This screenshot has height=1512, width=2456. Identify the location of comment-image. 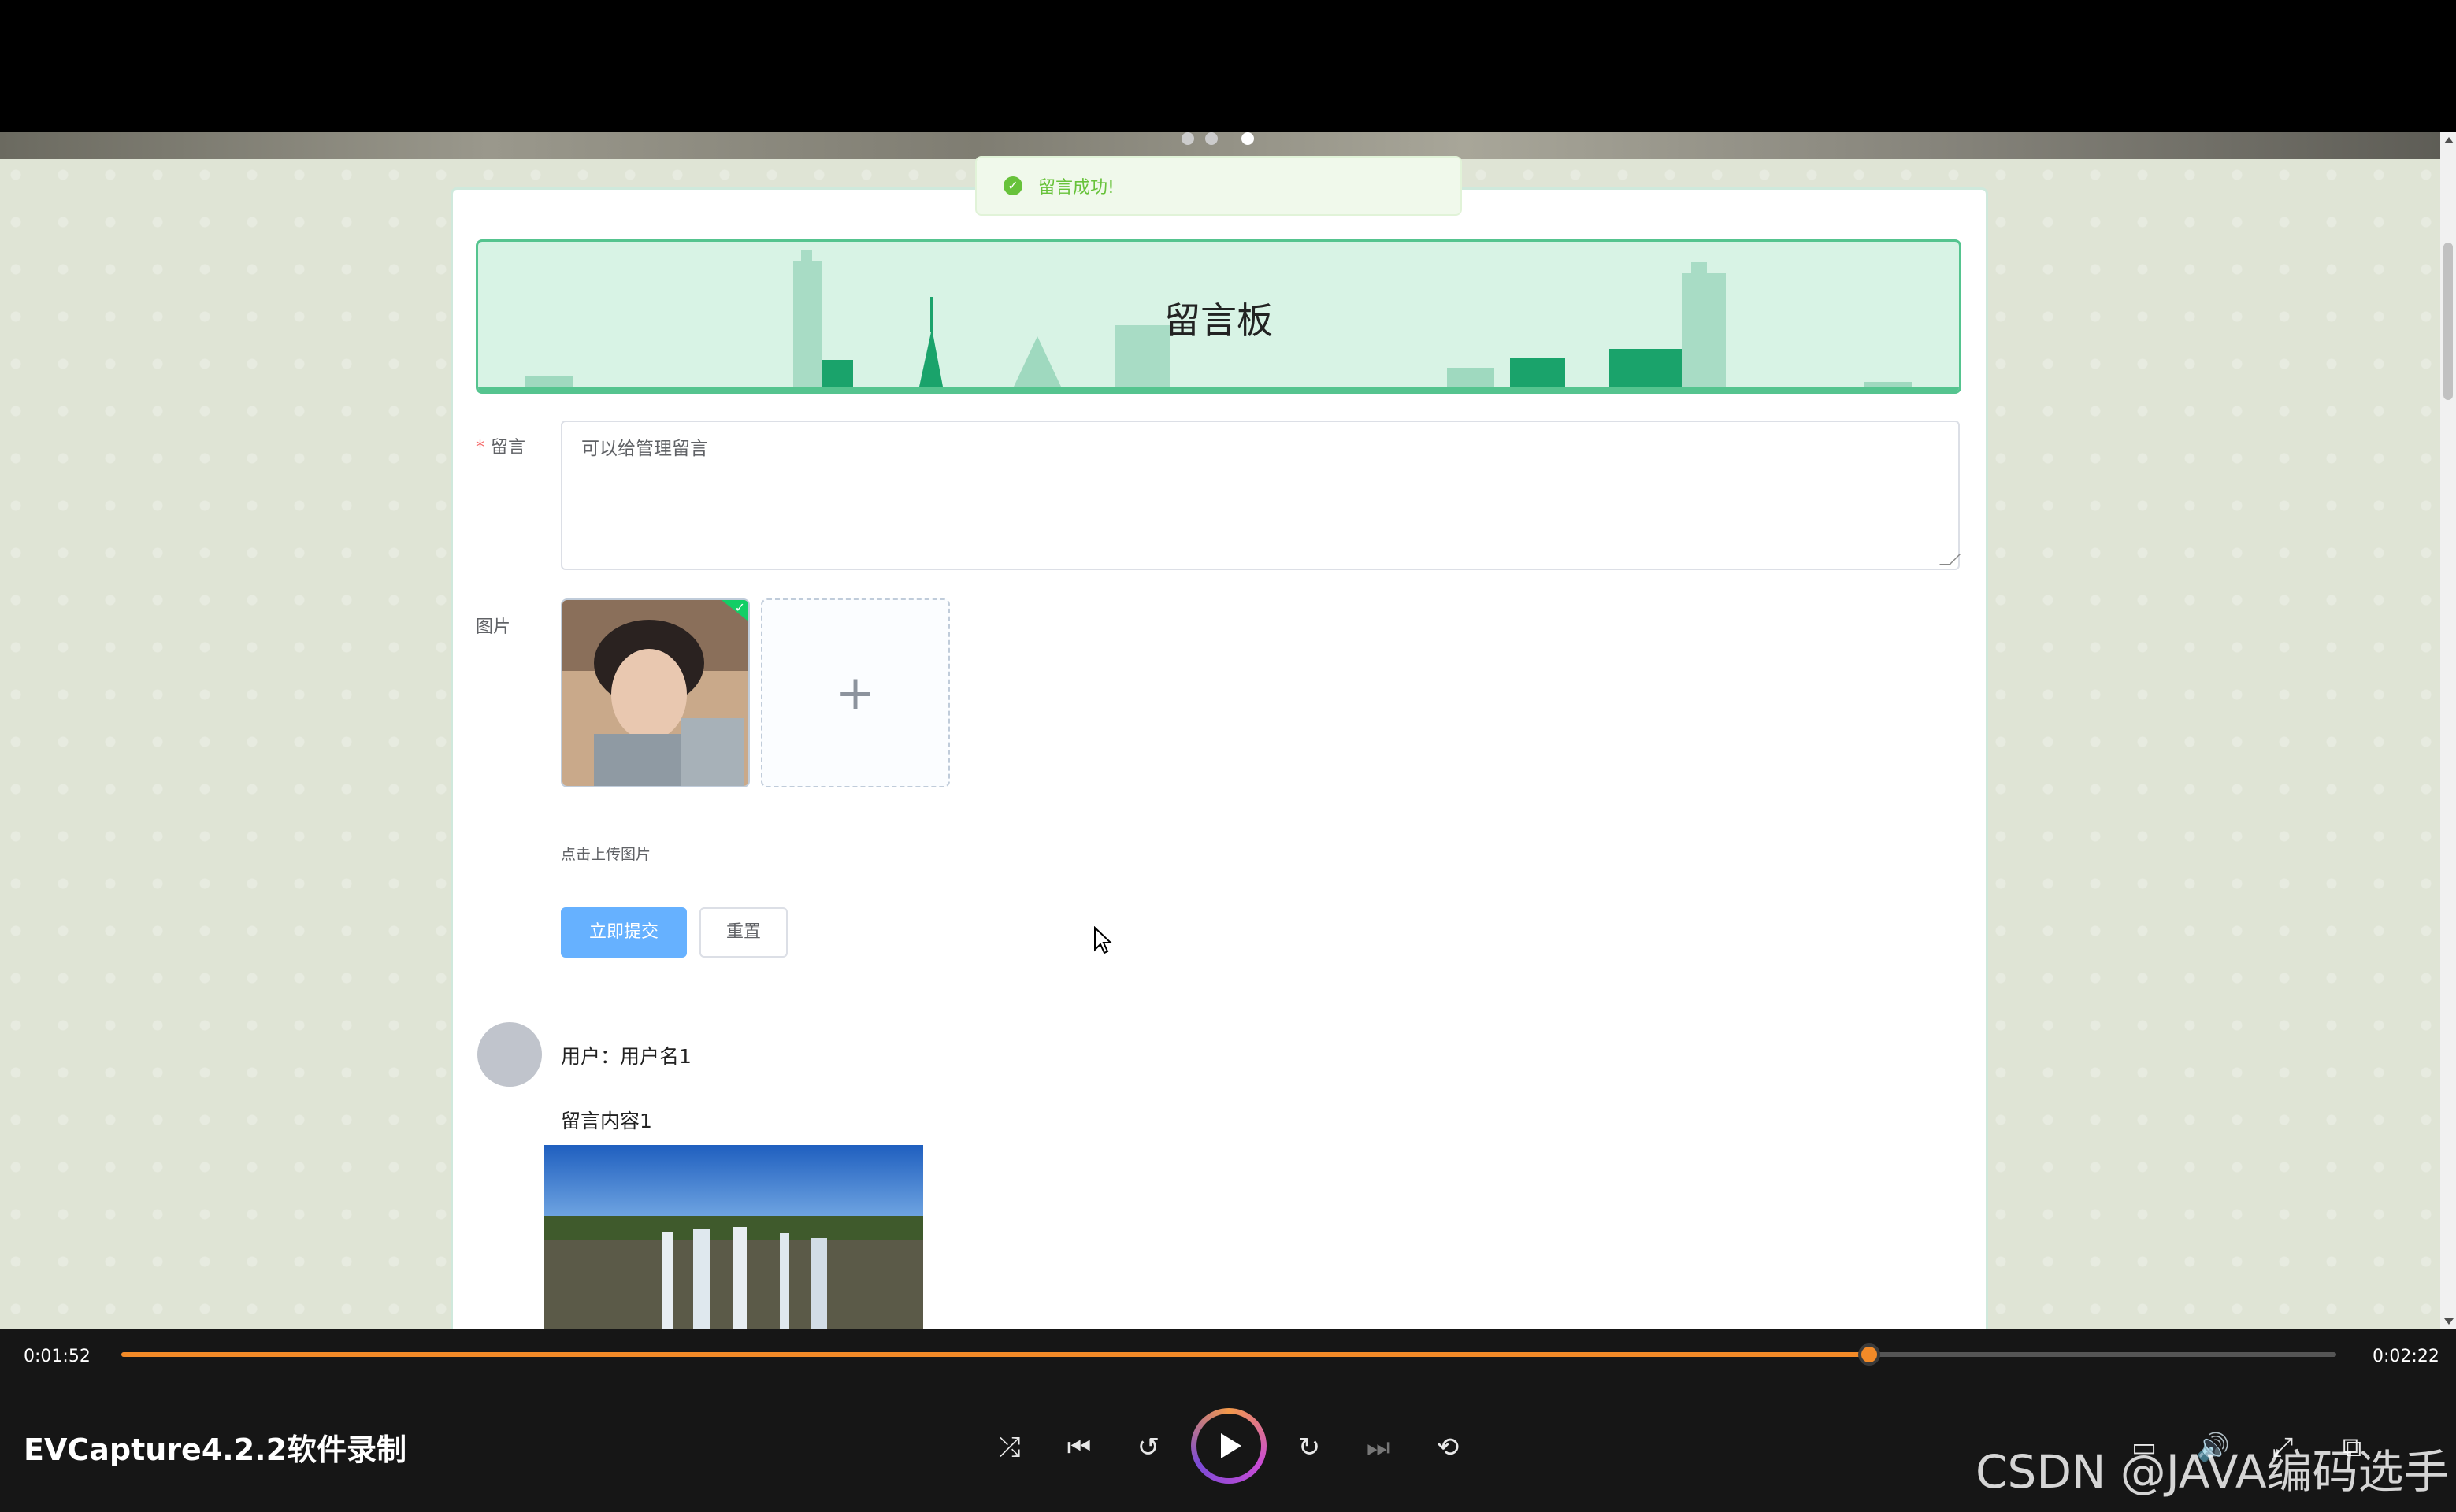
(733, 1237).